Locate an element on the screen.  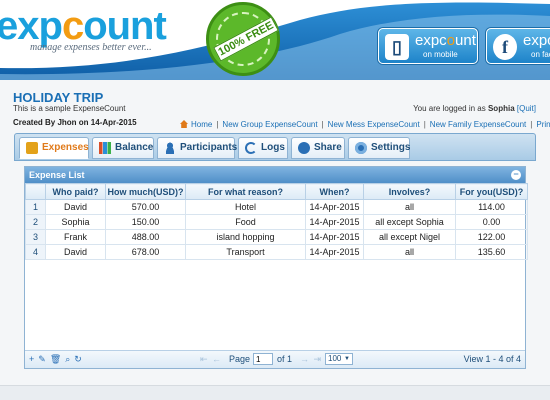
tab-balance-label: Balance is located at coordinates (134, 147).